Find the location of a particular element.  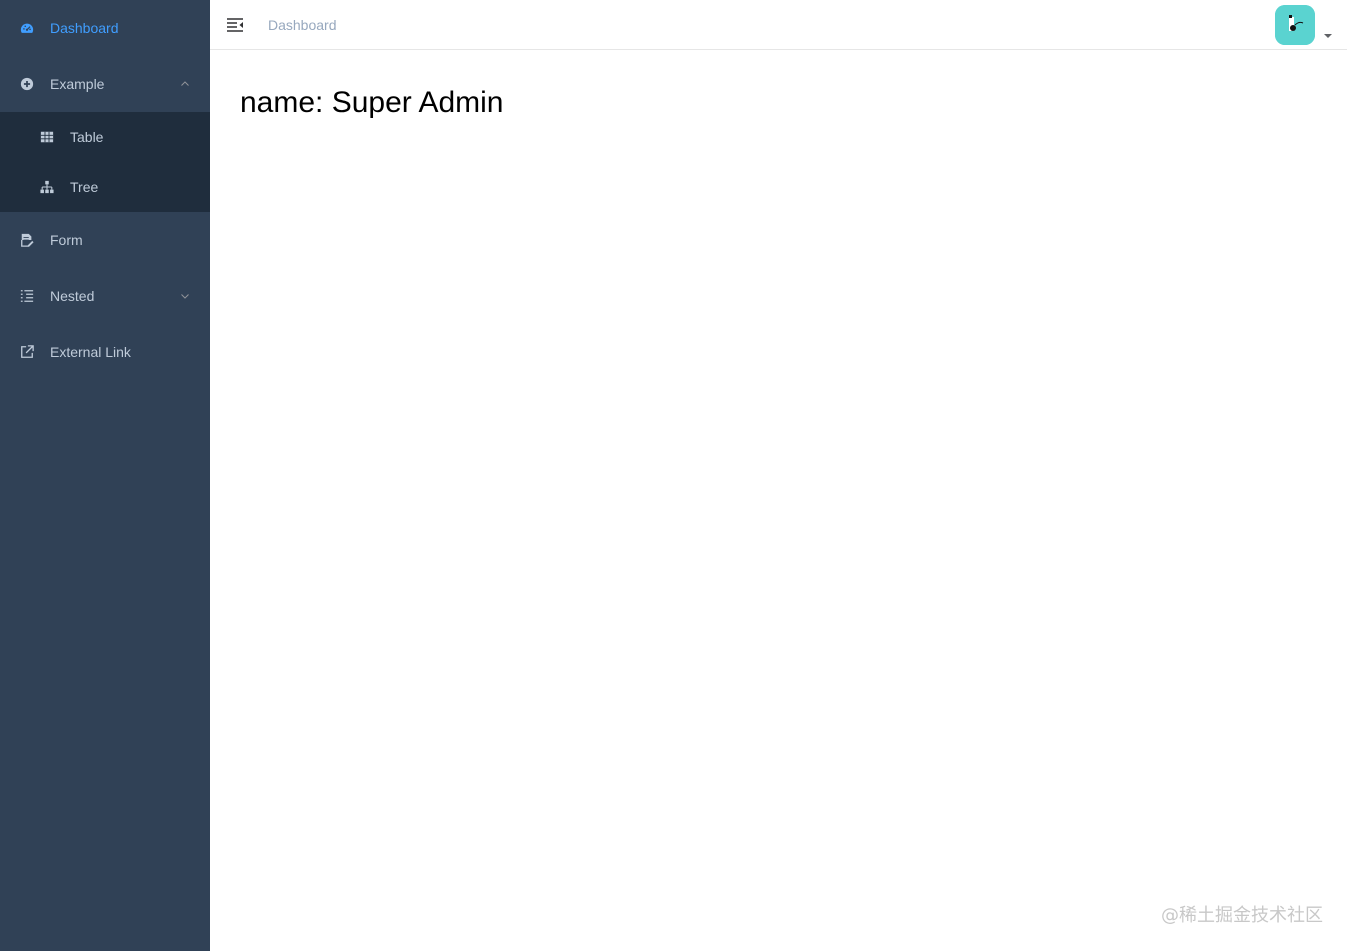

sidebar-item-nested: Nested is located at coordinates (105, 296).